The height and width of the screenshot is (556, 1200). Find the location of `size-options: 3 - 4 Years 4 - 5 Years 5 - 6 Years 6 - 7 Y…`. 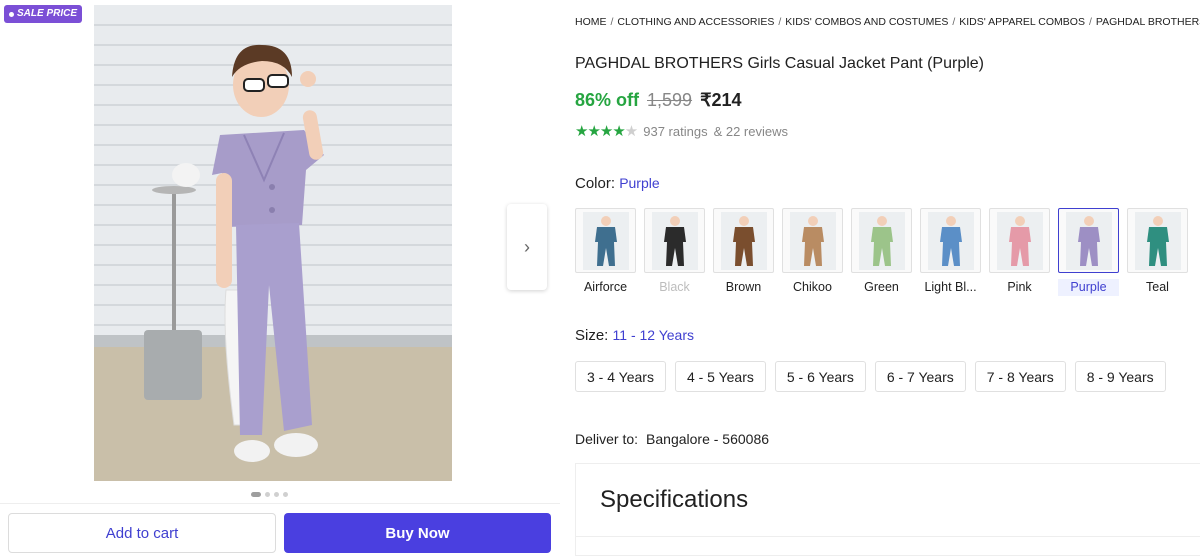

size-options: 3 - 4 Years 4 - 5 Years 5 - 6 Years 6 - 7 Y… is located at coordinates (870, 376).